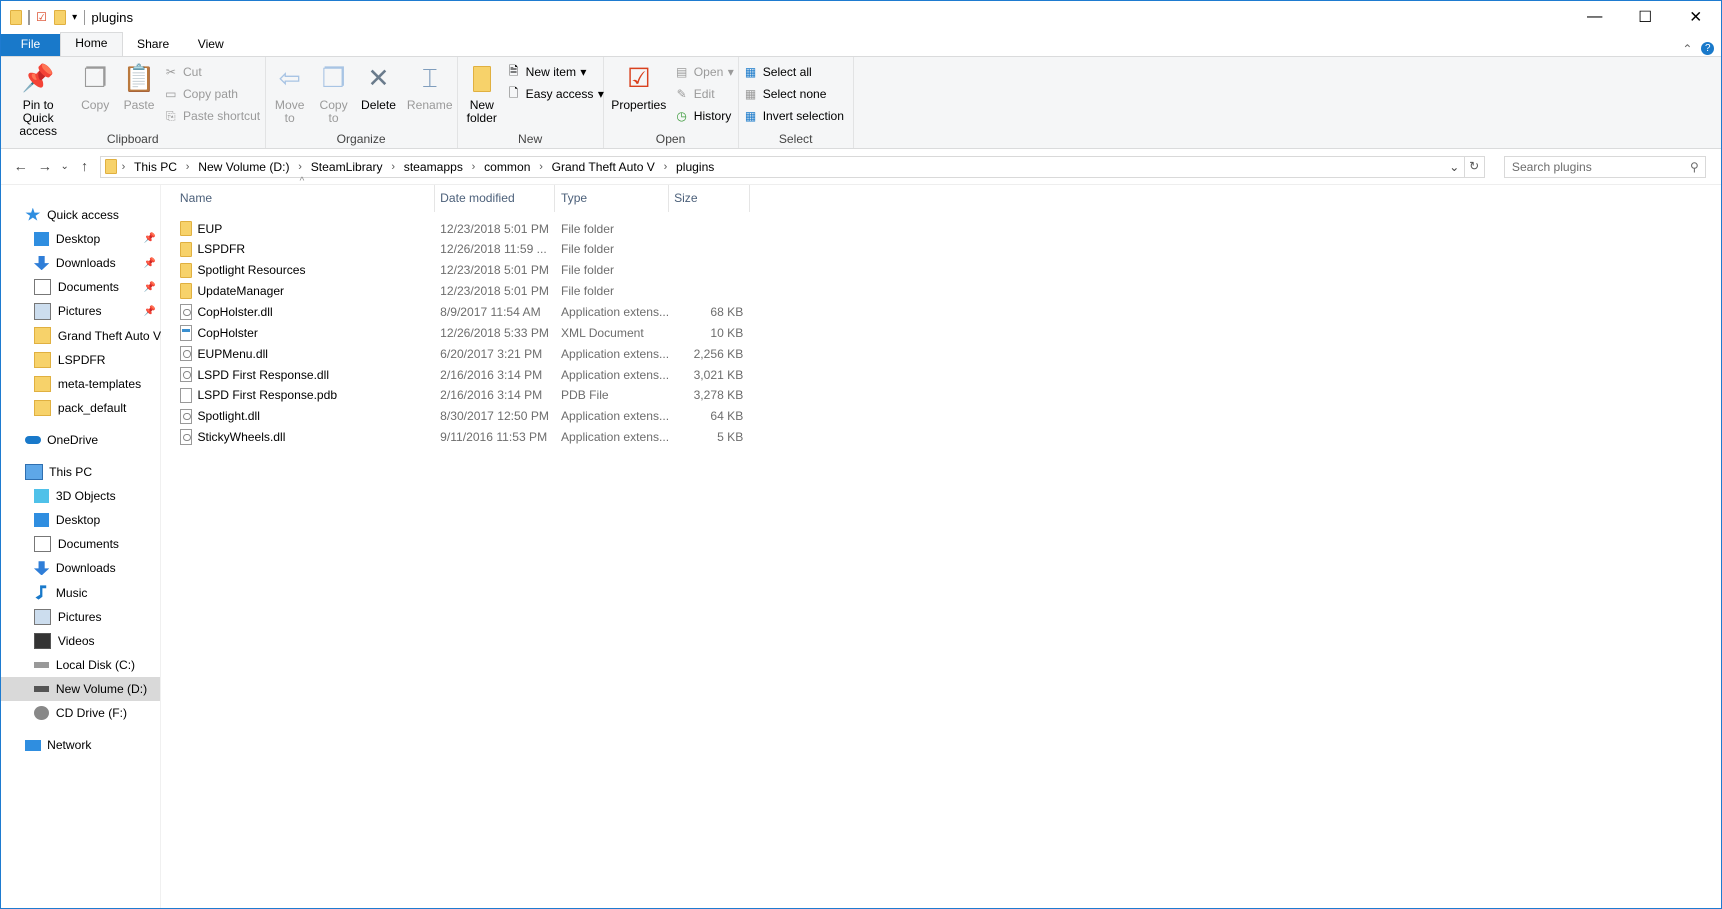 The height and width of the screenshot is (909, 1722). I want to click on history-button: ◷ History, so click(704, 116).